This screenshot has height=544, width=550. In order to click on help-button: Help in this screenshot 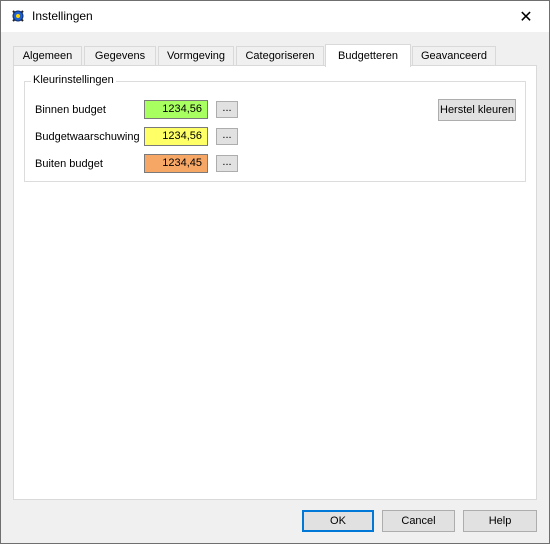, I will do `click(500, 521)`.